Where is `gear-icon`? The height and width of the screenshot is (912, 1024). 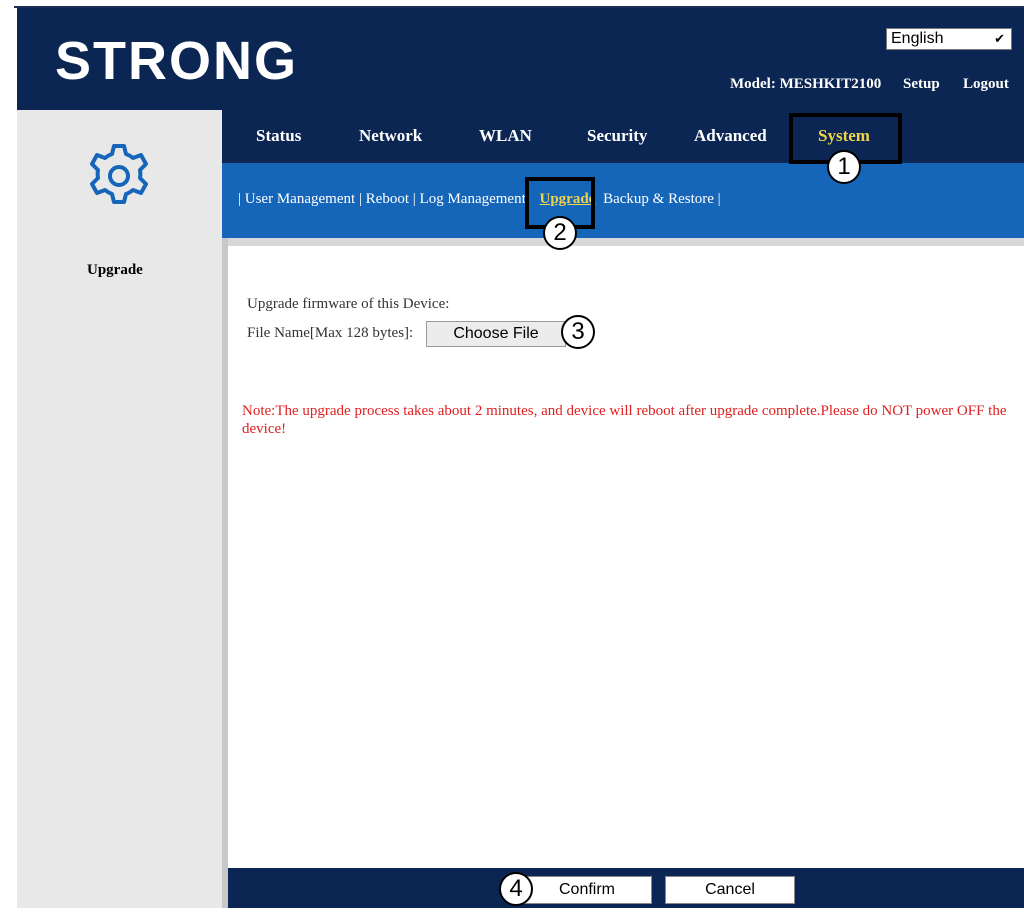
gear-icon is located at coordinates (119, 174).